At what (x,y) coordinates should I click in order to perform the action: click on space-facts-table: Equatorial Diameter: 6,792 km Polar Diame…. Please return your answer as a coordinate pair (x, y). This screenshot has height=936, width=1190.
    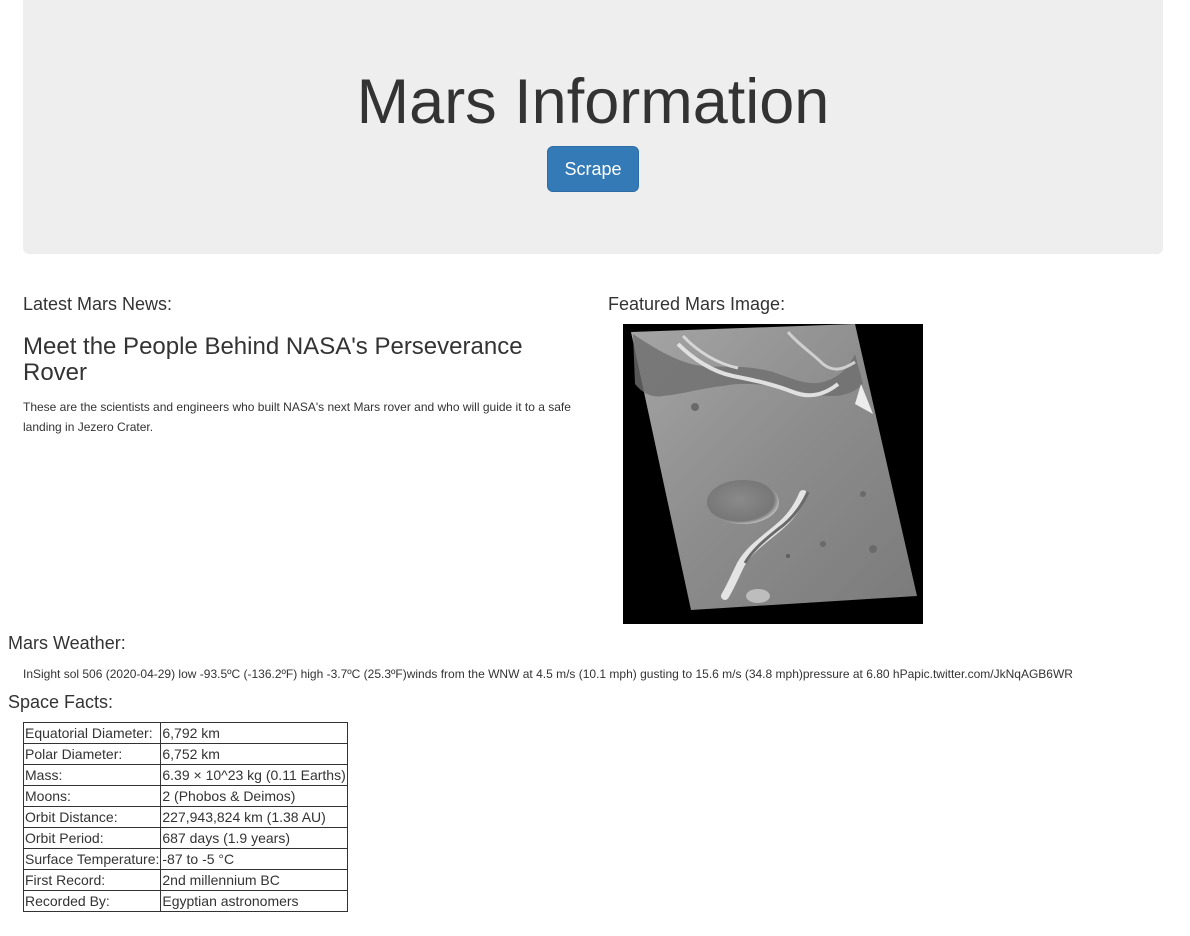
    Looking at the image, I should click on (185, 817).